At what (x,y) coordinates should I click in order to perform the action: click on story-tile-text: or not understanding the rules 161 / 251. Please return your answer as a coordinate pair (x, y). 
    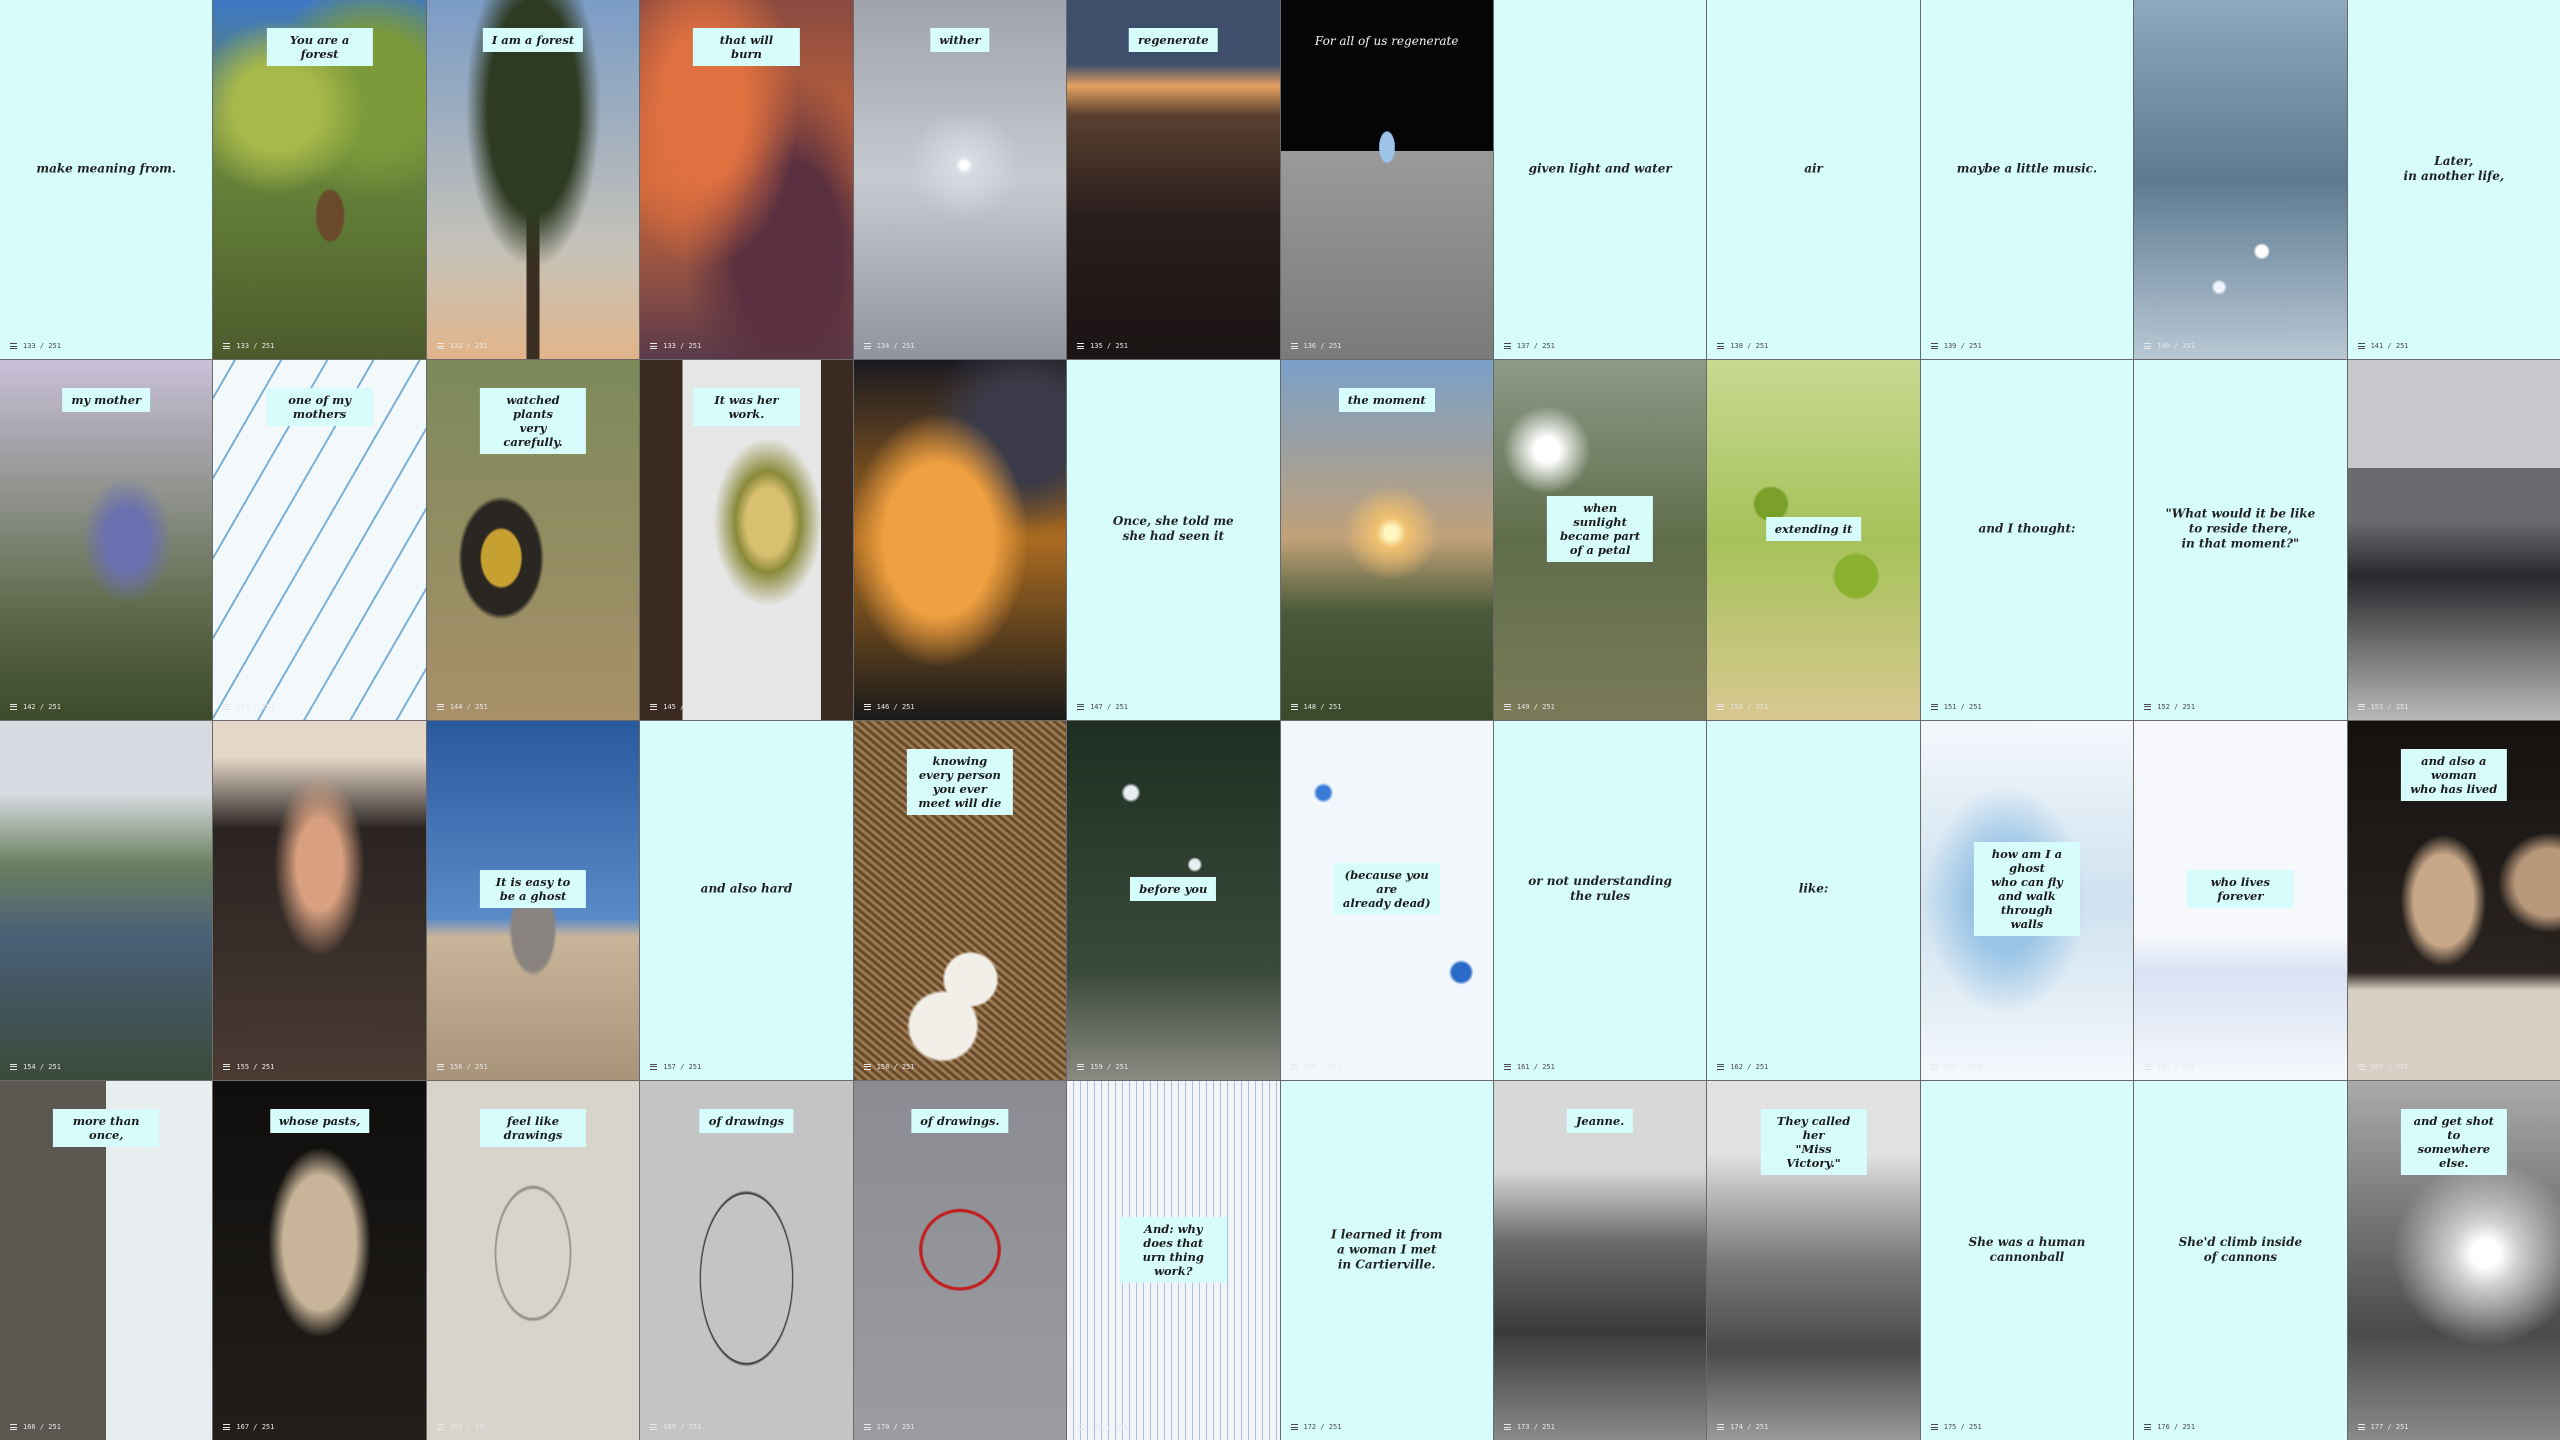
    Looking at the image, I should click on (1600, 900).